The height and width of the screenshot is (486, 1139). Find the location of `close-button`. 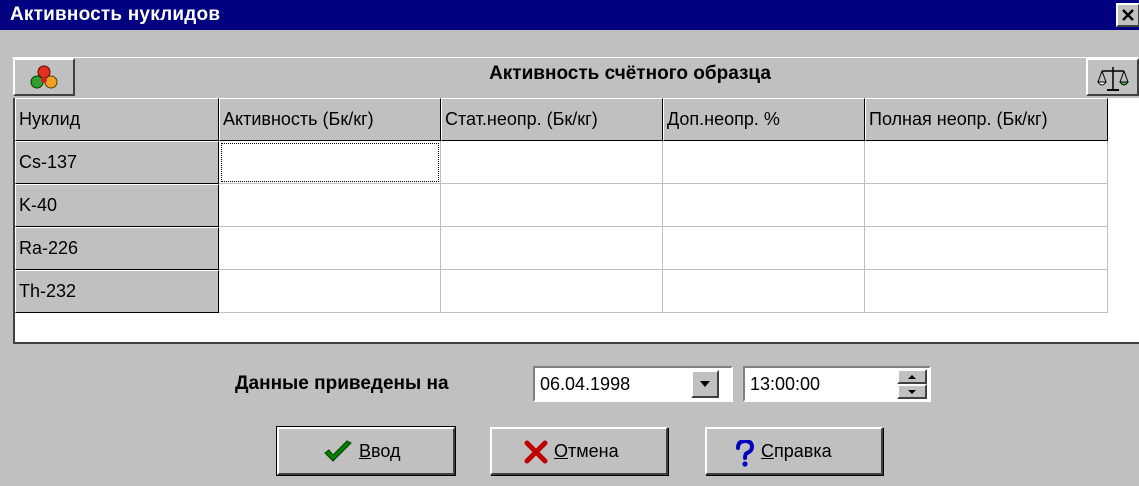

close-button is located at coordinates (1127, 15).